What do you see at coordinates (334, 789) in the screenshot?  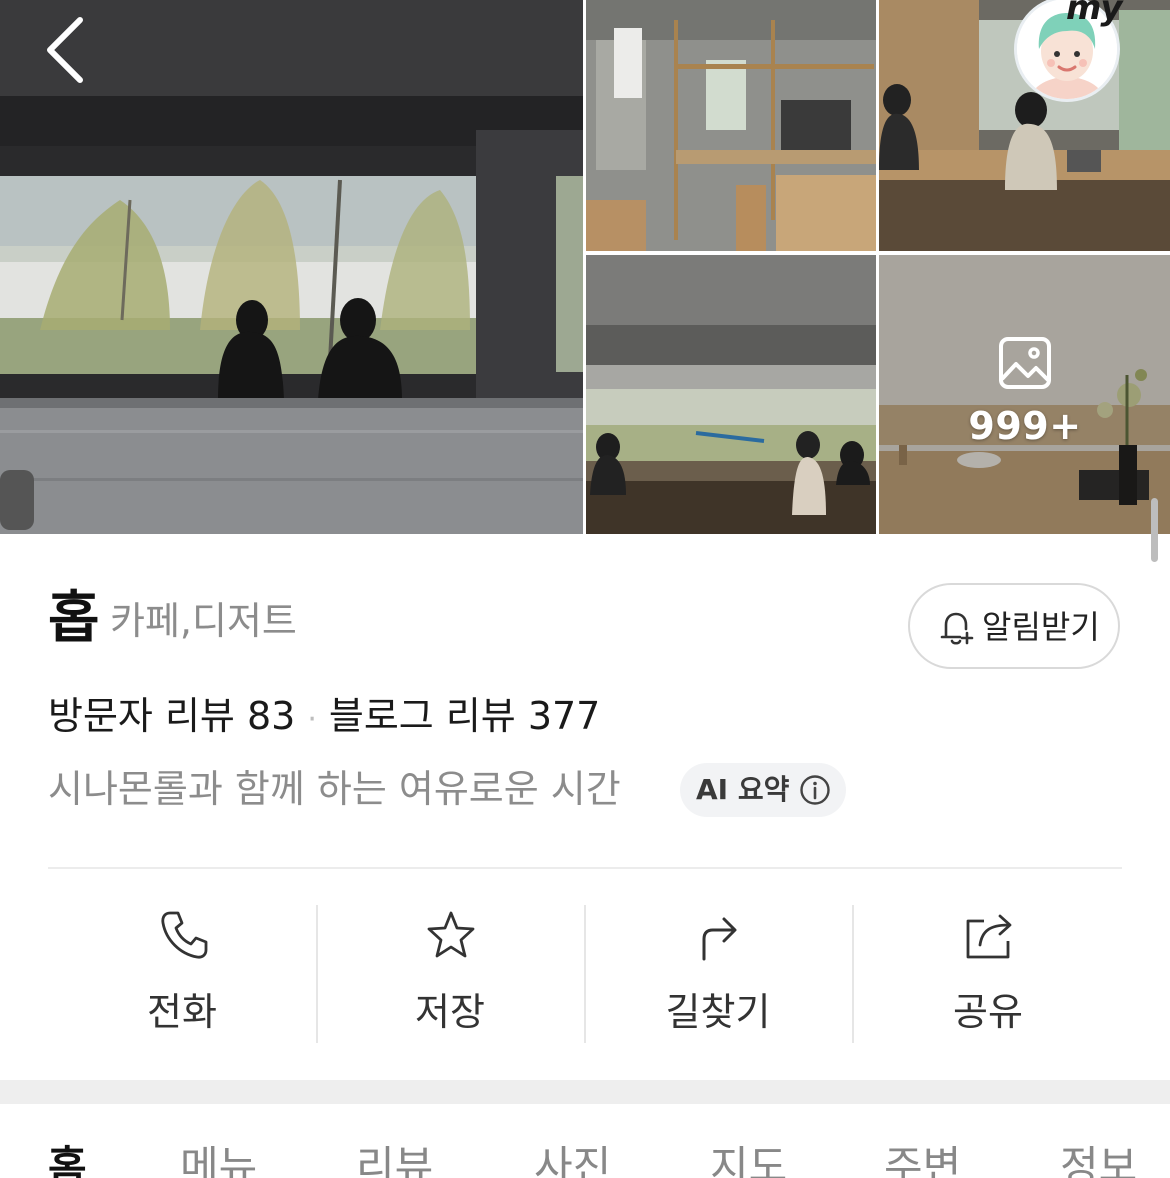 I see `place-tagline: 시나몬롤과 함께 하는 여유로운 시간` at bounding box center [334, 789].